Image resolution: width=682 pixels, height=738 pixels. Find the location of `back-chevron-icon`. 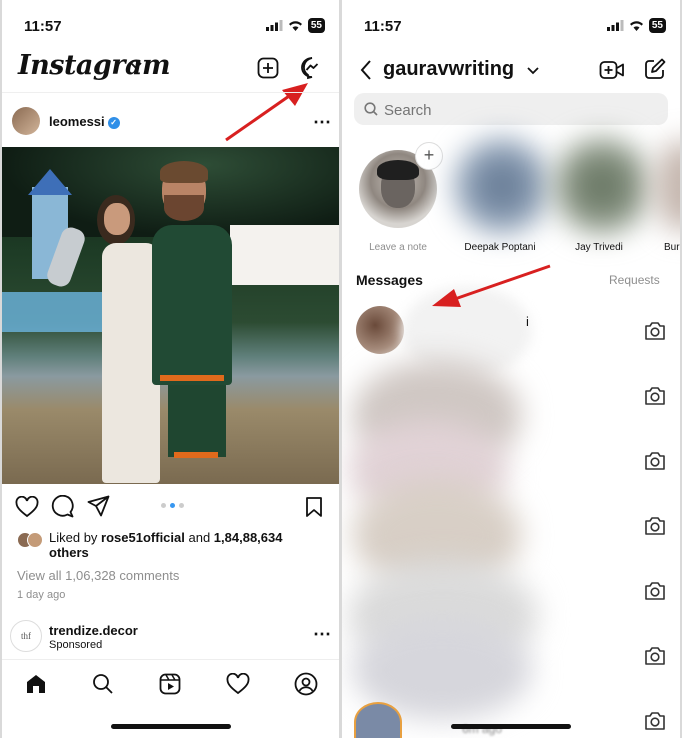

back-chevron-icon is located at coordinates (366, 70).